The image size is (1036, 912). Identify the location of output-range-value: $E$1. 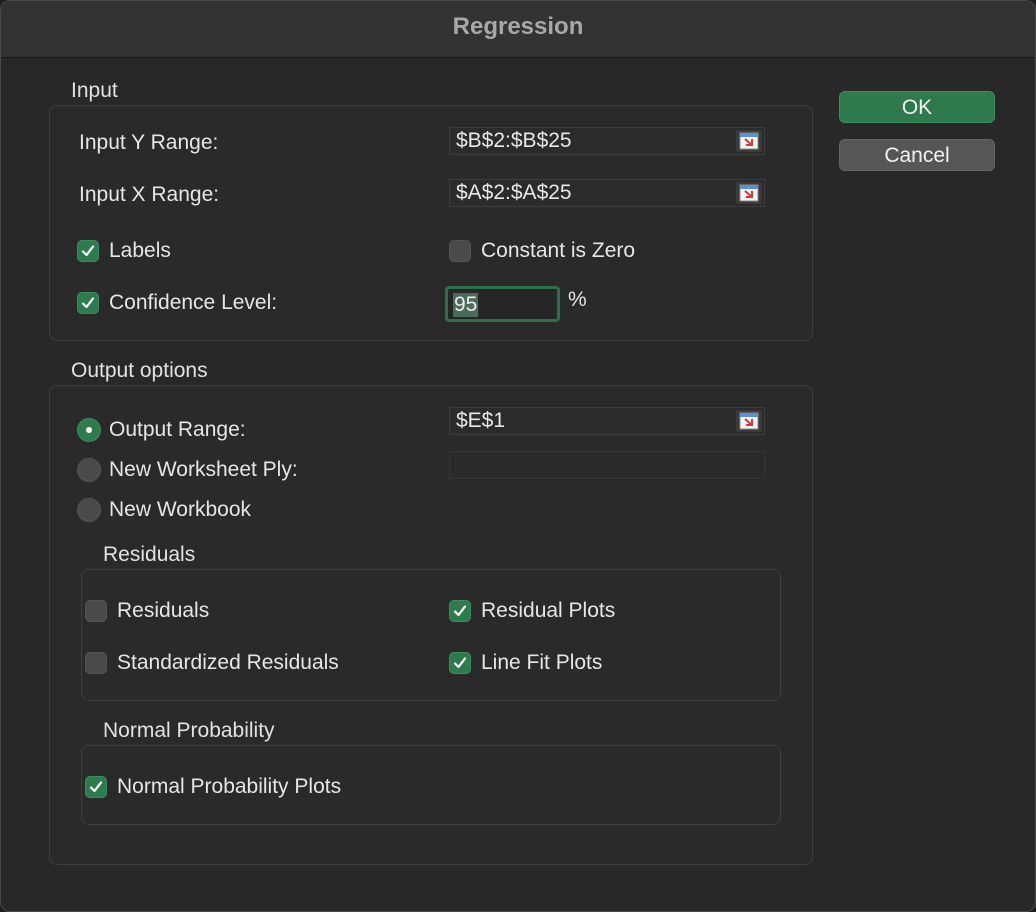
(481, 420).